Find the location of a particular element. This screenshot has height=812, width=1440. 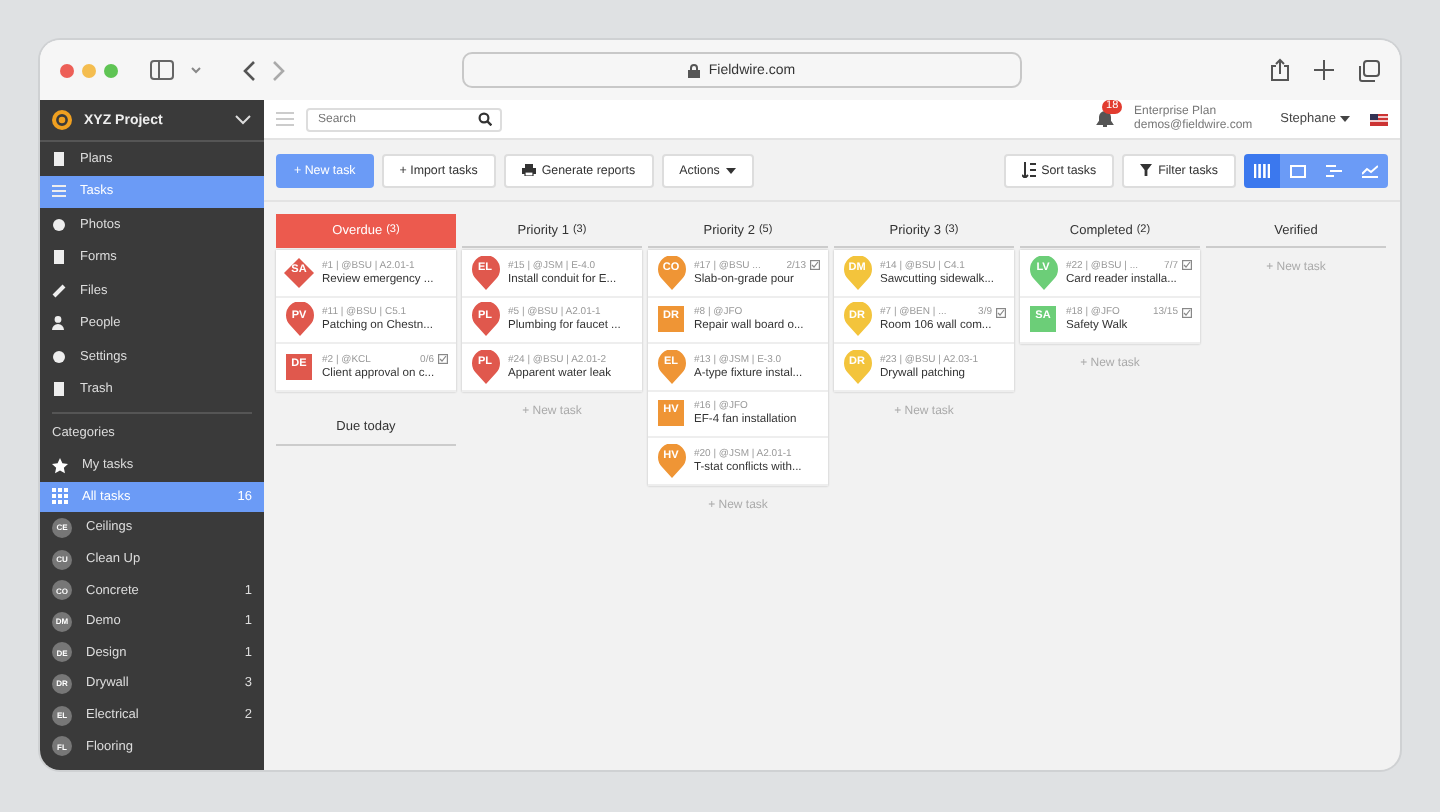

forward-icon is located at coordinates (279, 70).